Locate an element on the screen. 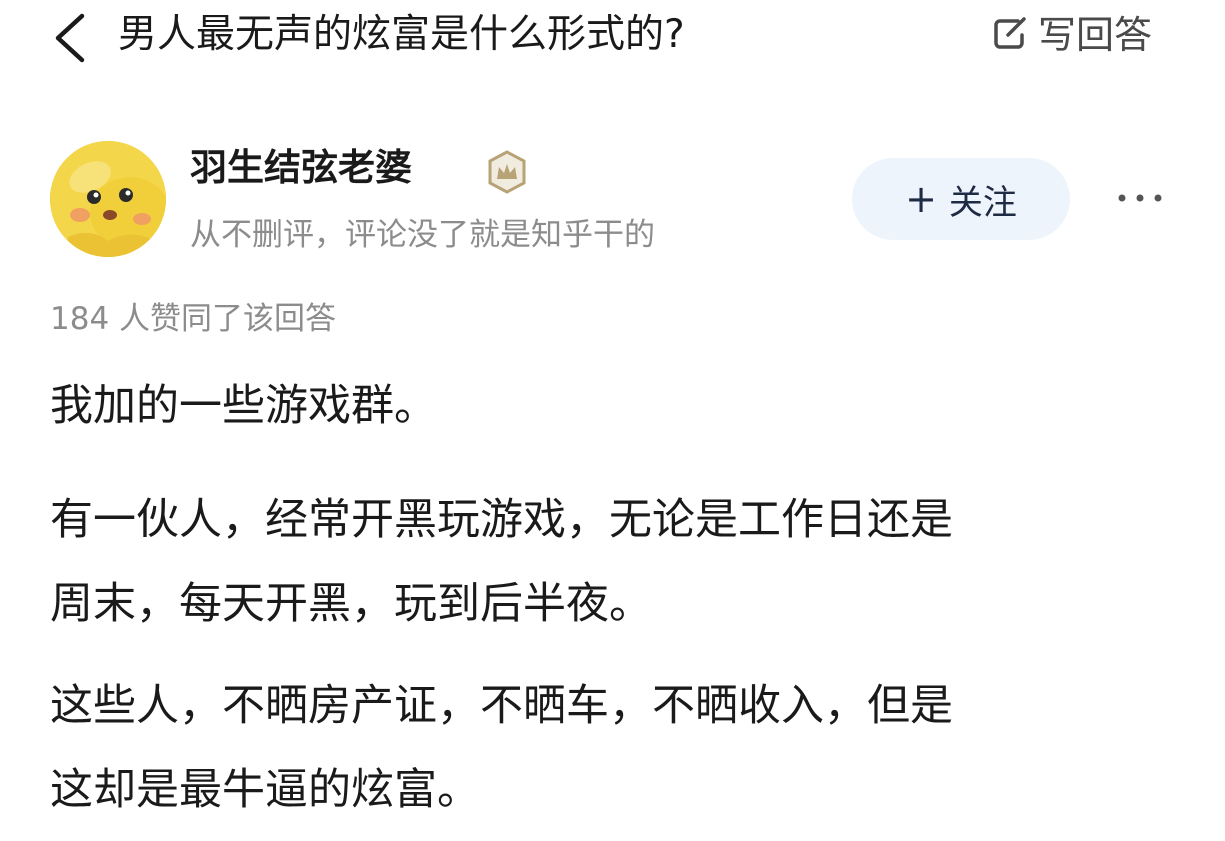 The height and width of the screenshot is (841, 1225). write-answer-button: 写回答 is located at coordinates (1071, 35).